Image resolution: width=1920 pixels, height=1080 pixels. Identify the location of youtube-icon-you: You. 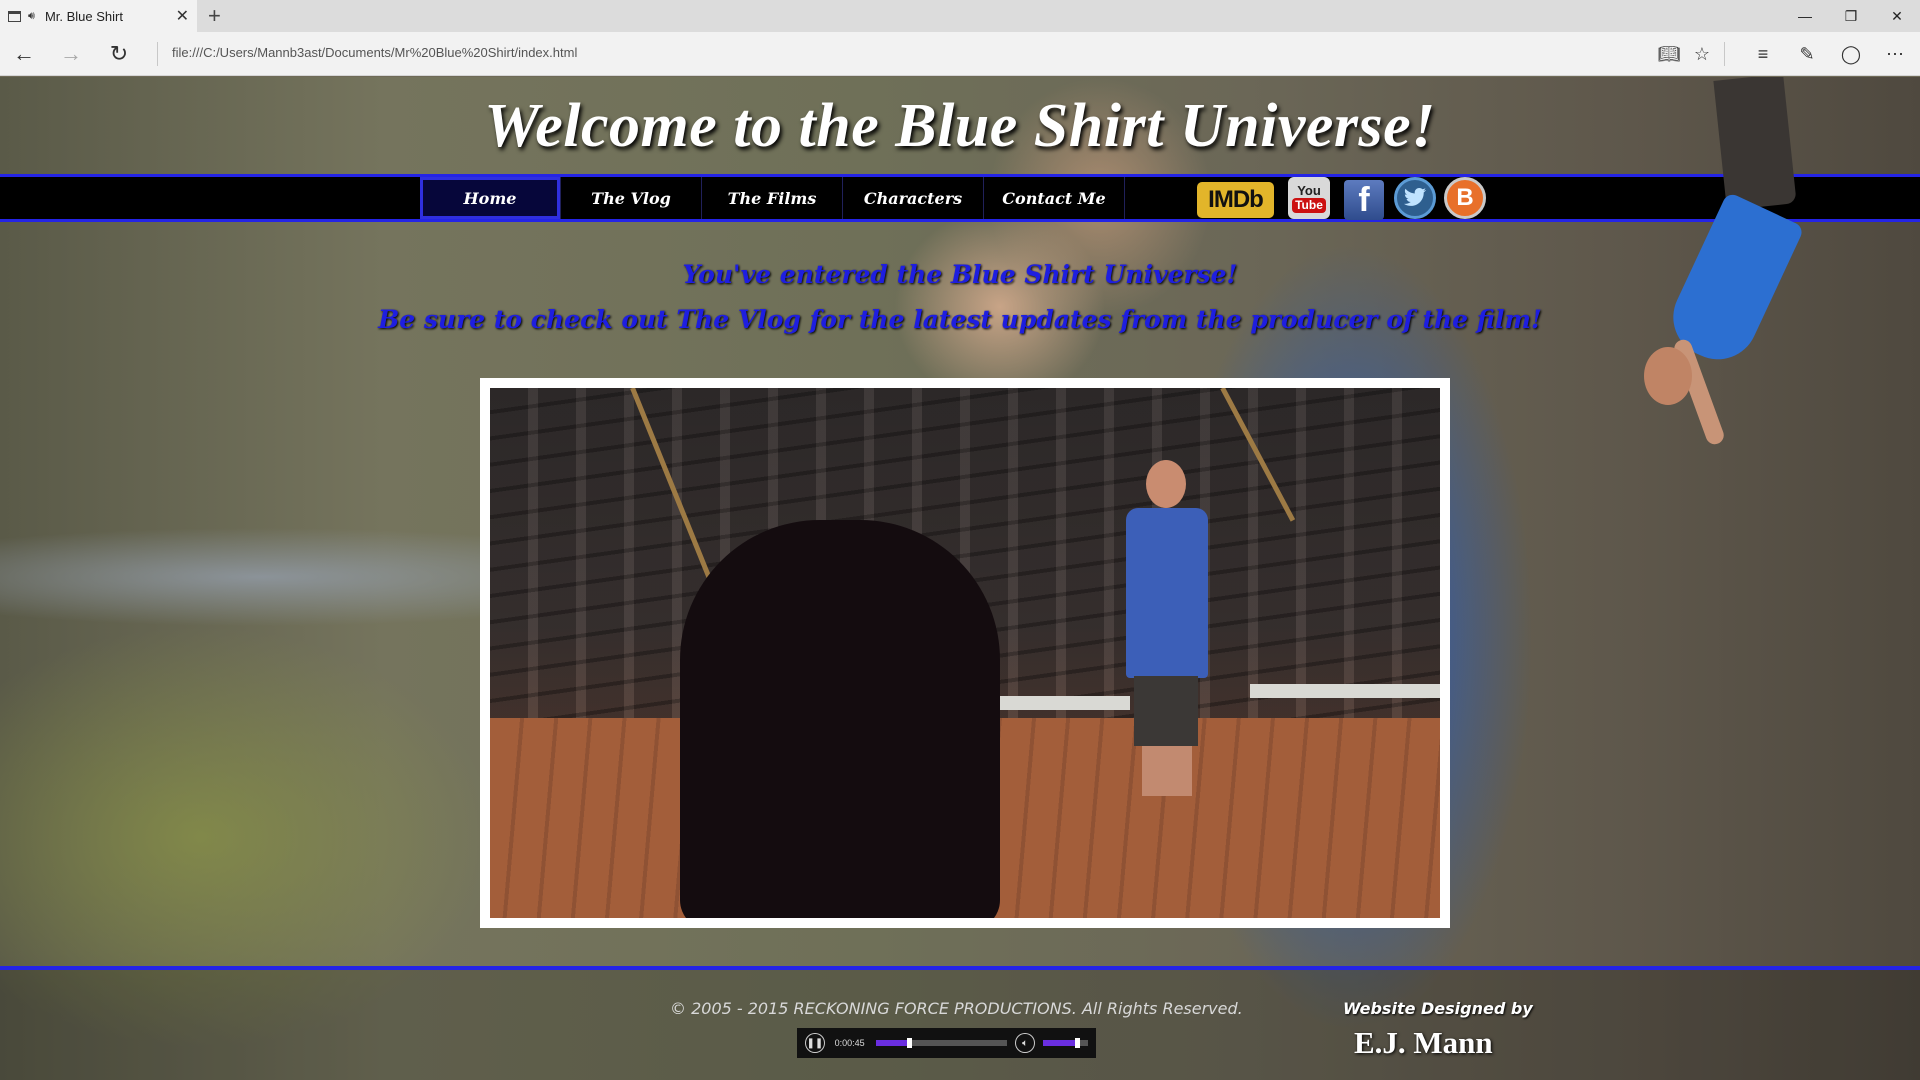
(1309, 190).